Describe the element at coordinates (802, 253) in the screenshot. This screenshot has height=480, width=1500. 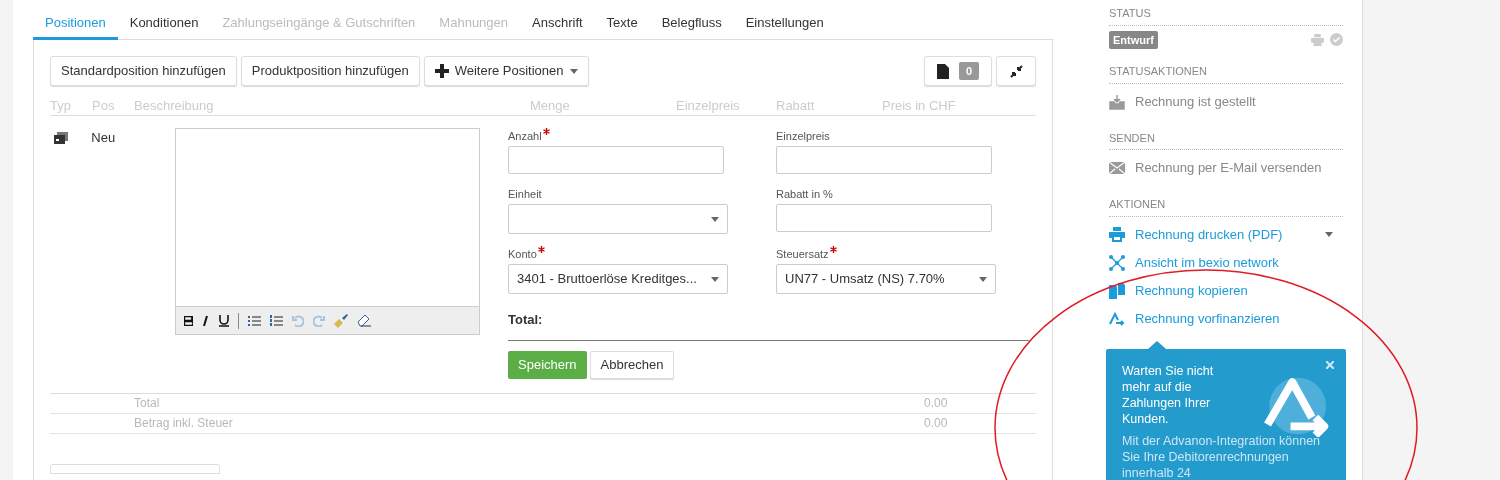
I see `field-label: Steuersatz` at that location.